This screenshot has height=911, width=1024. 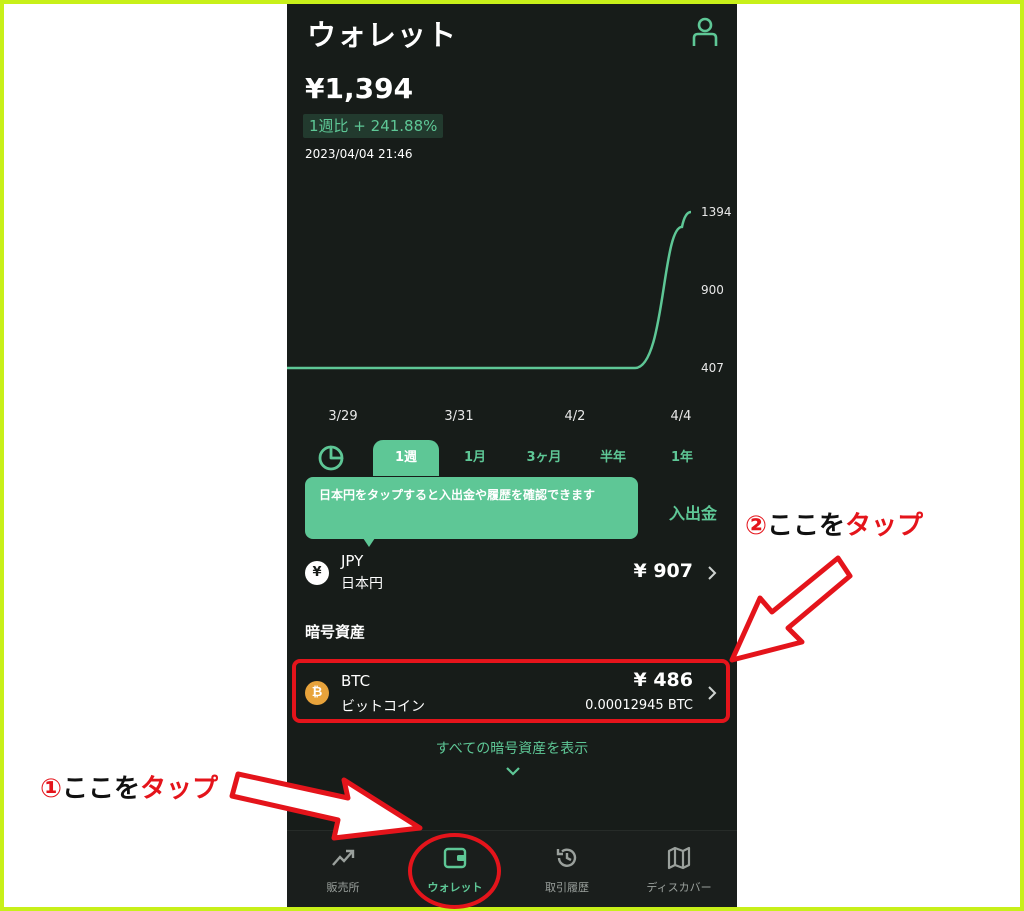 What do you see at coordinates (575, 416) in the screenshot?
I see `x-tick-label: 4/2` at bounding box center [575, 416].